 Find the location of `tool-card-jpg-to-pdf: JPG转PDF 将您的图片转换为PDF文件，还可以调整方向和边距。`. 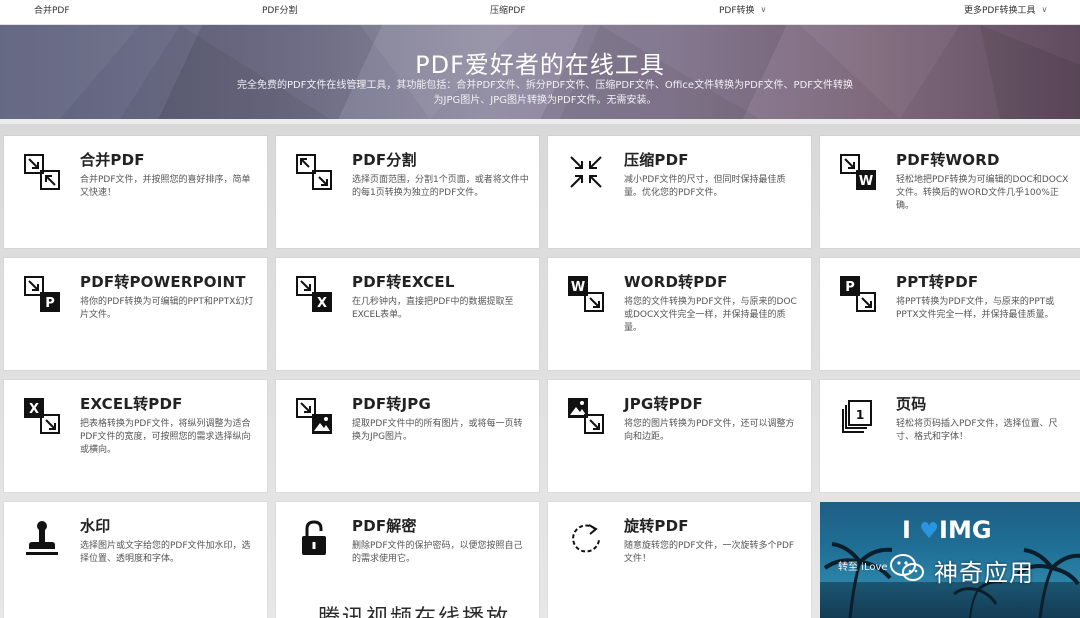

tool-card-jpg-to-pdf: JPG转PDF 将您的图片转换为PDF文件，还可以调整方向和边距。 is located at coordinates (679, 436).